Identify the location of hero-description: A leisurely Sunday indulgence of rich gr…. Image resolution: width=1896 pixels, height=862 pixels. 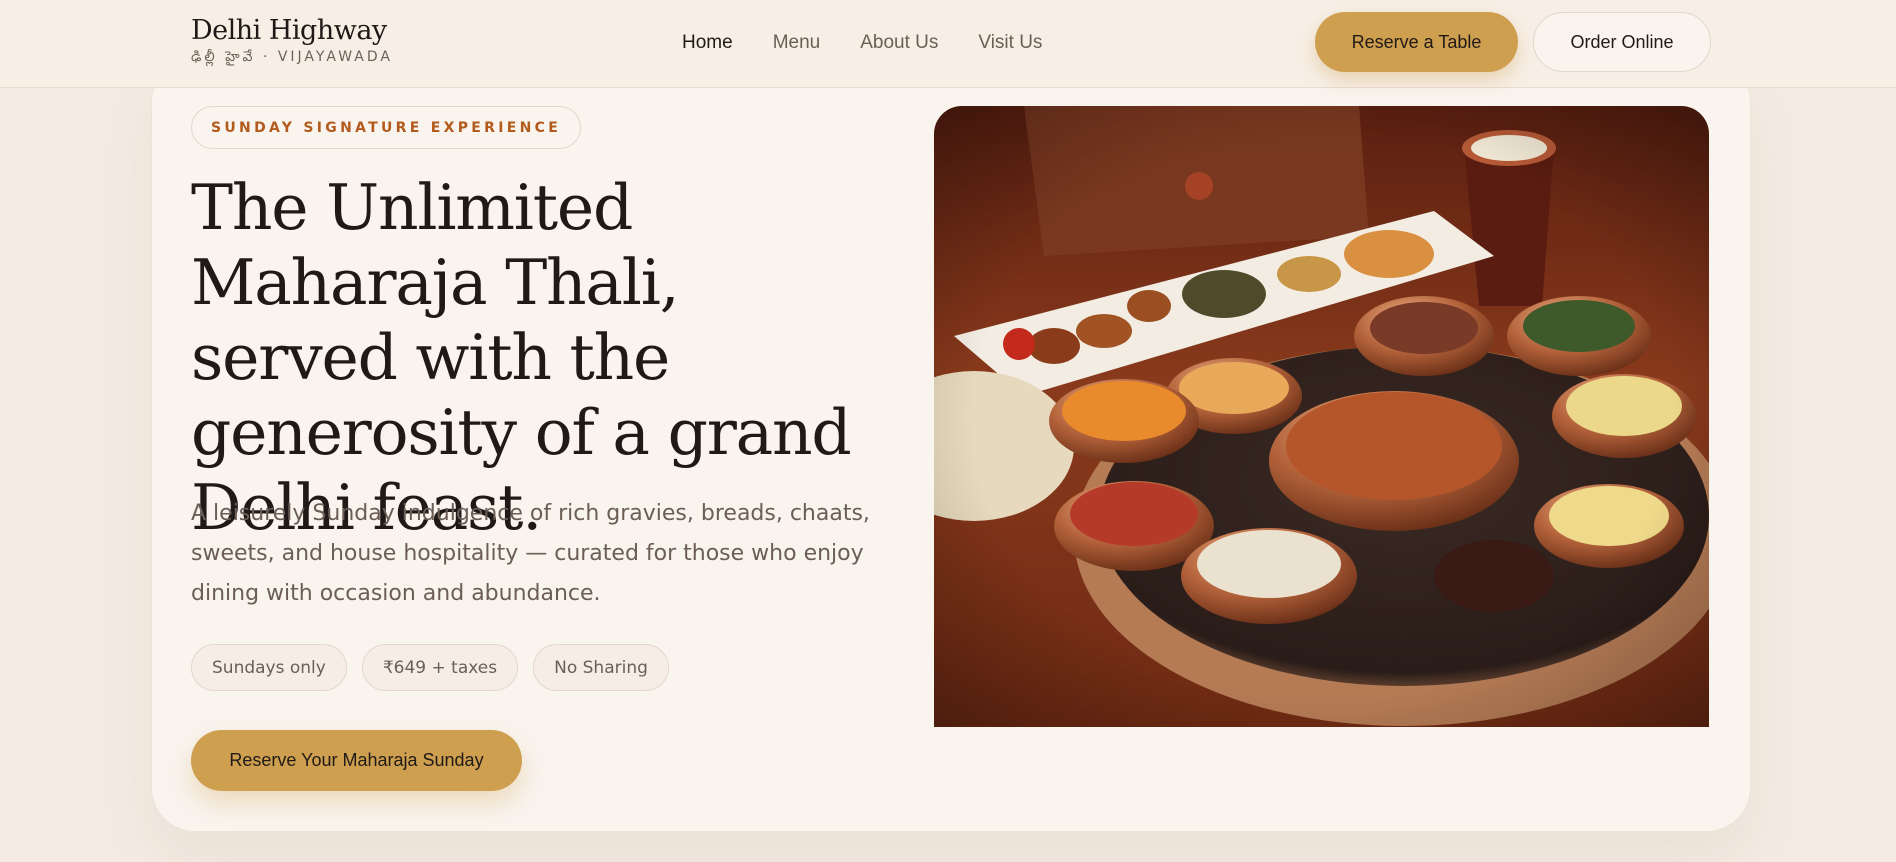
(530, 553).